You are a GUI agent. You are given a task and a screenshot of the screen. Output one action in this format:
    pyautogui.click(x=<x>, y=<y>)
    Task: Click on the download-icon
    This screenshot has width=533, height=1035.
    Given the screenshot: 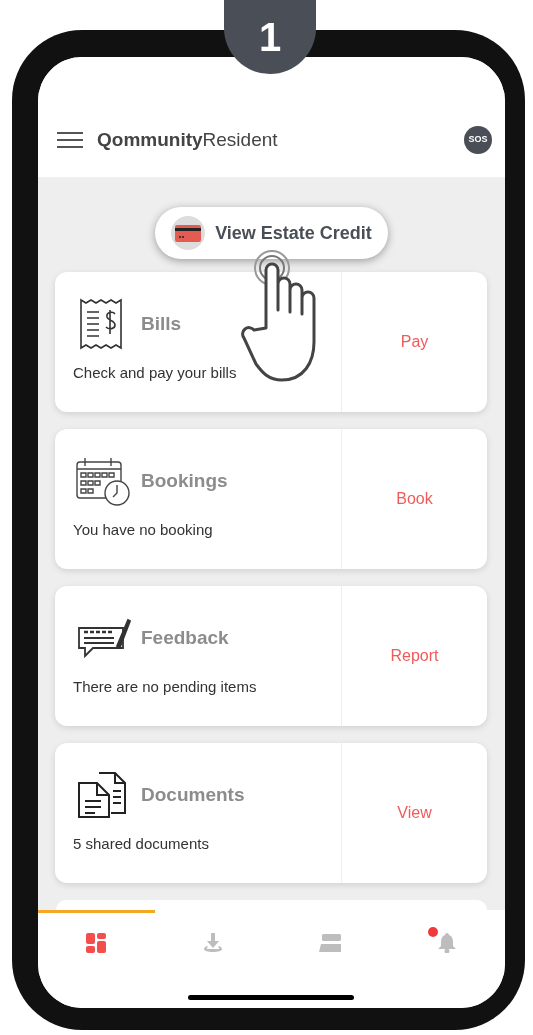 What is the action you would take?
    pyautogui.click(x=213, y=942)
    